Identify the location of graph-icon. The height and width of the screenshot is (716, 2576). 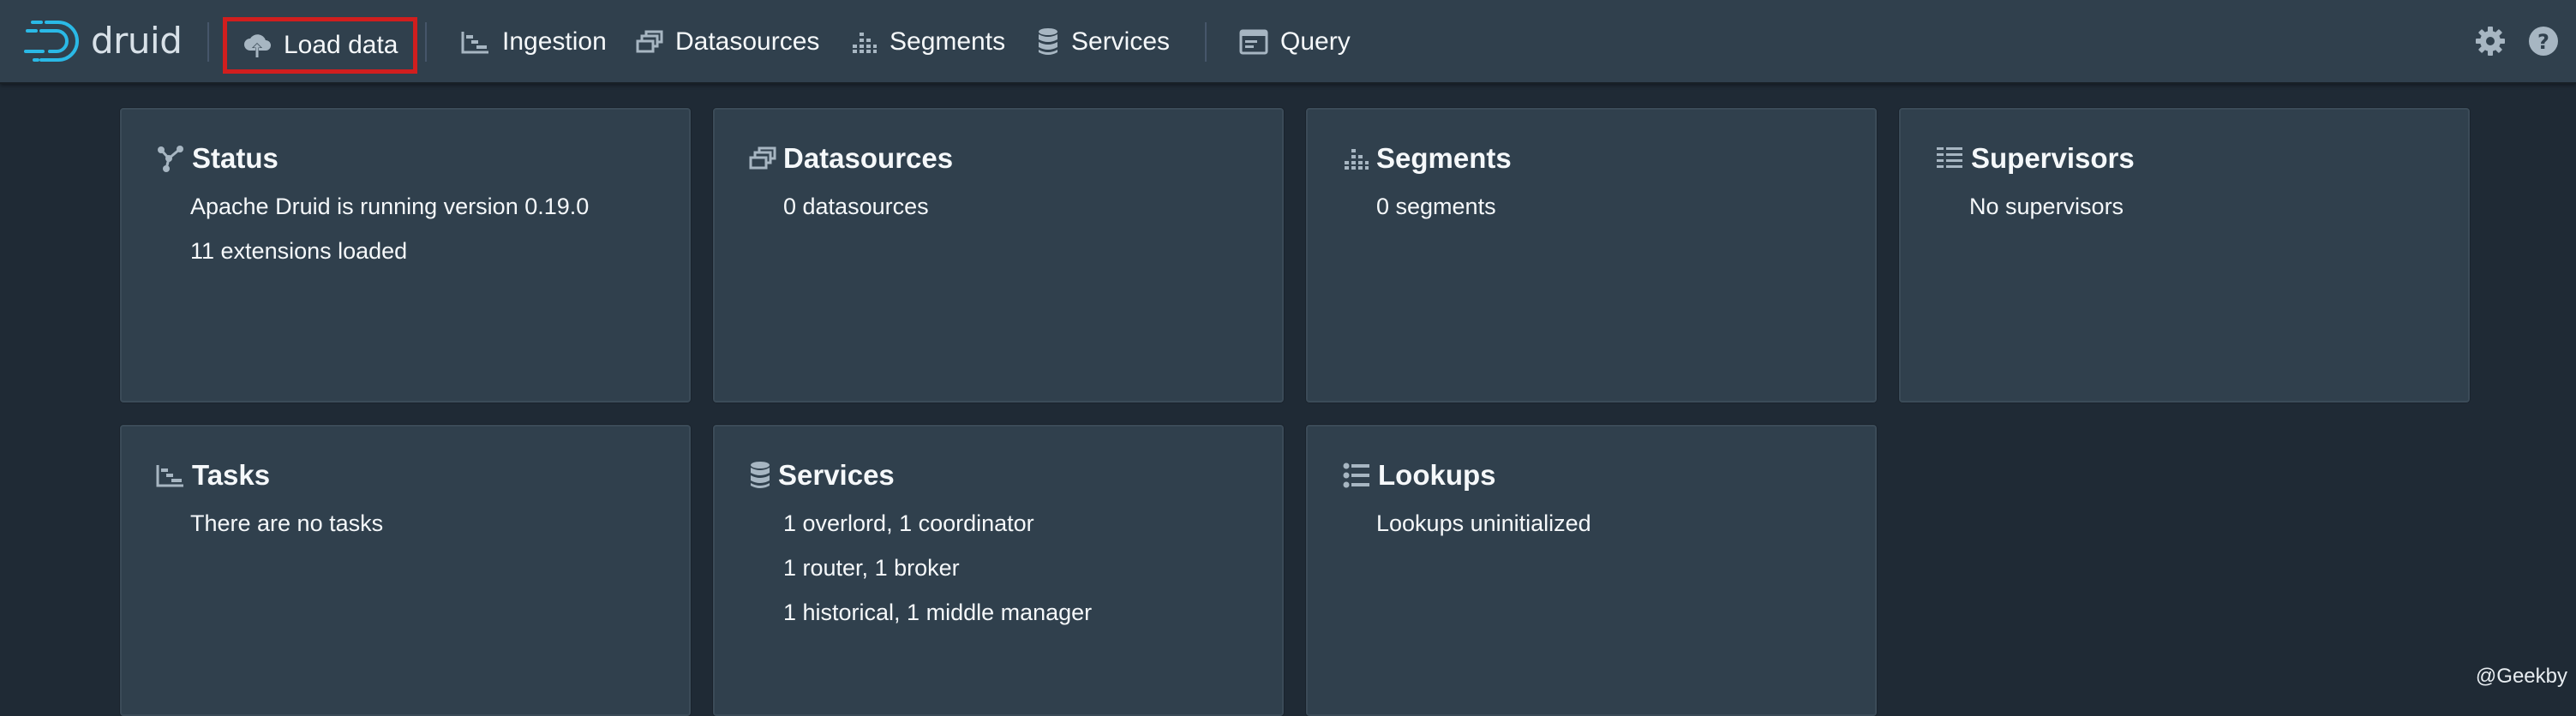
(170, 158).